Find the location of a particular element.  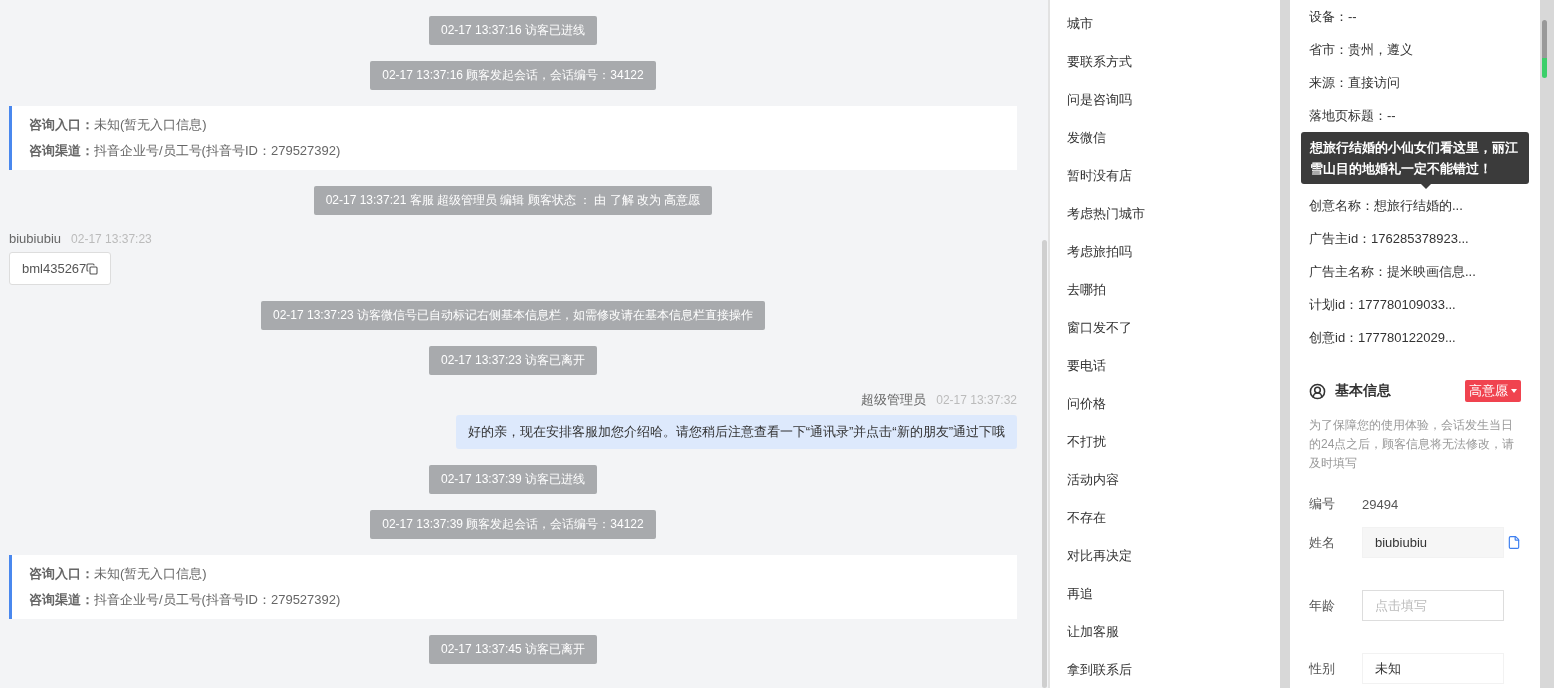

quick-reply-item: 考虑旅拍吗 is located at coordinates (1165, 251).